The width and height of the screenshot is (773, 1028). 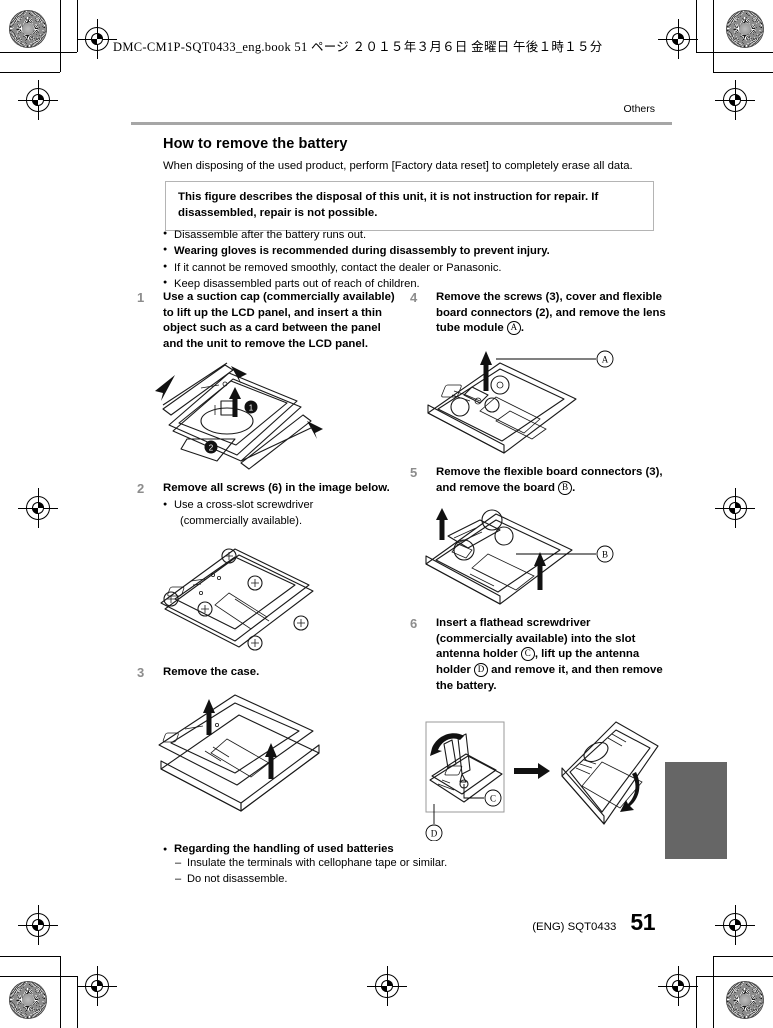 I want to click on step-number: 5, so click(x=414, y=472).